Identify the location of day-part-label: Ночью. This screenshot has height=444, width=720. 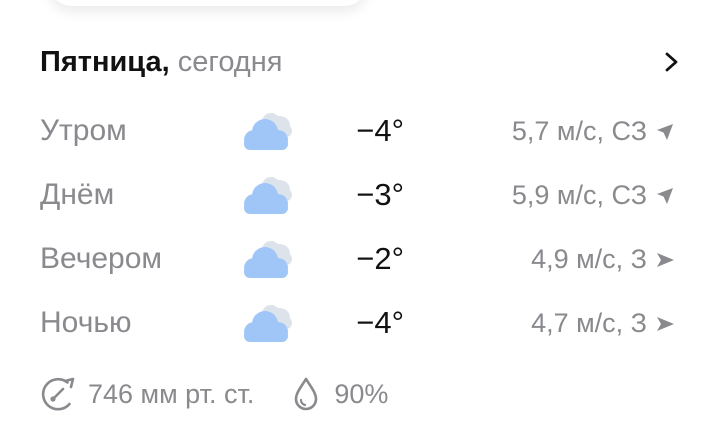
(86, 322).